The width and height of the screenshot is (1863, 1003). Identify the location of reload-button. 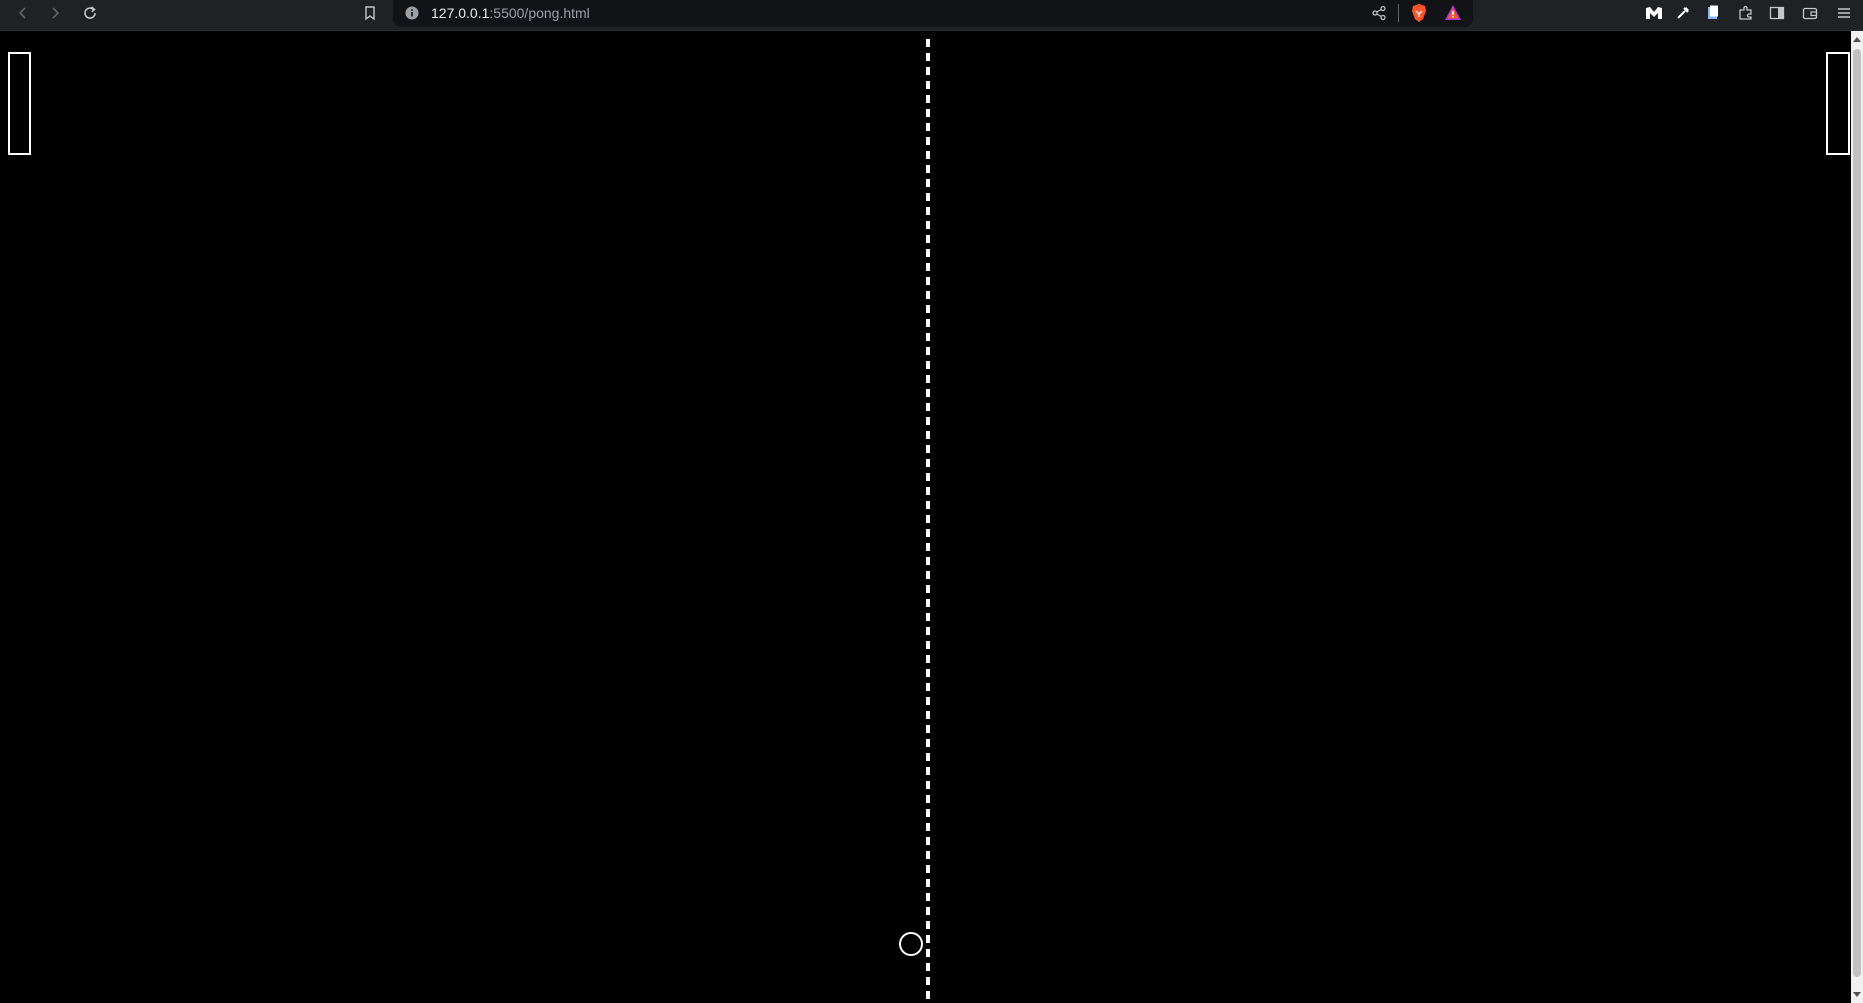
(90, 13).